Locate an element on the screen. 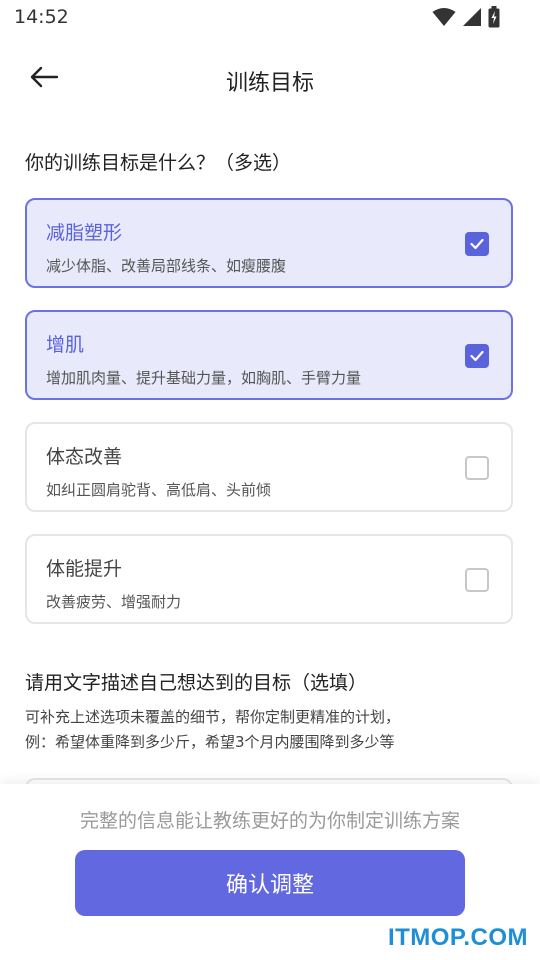 The height and width of the screenshot is (960, 540). option-fat-loss: 减脂塑形 减少体脂、改善局部线条、如瘦腰腹 is located at coordinates (269, 243).